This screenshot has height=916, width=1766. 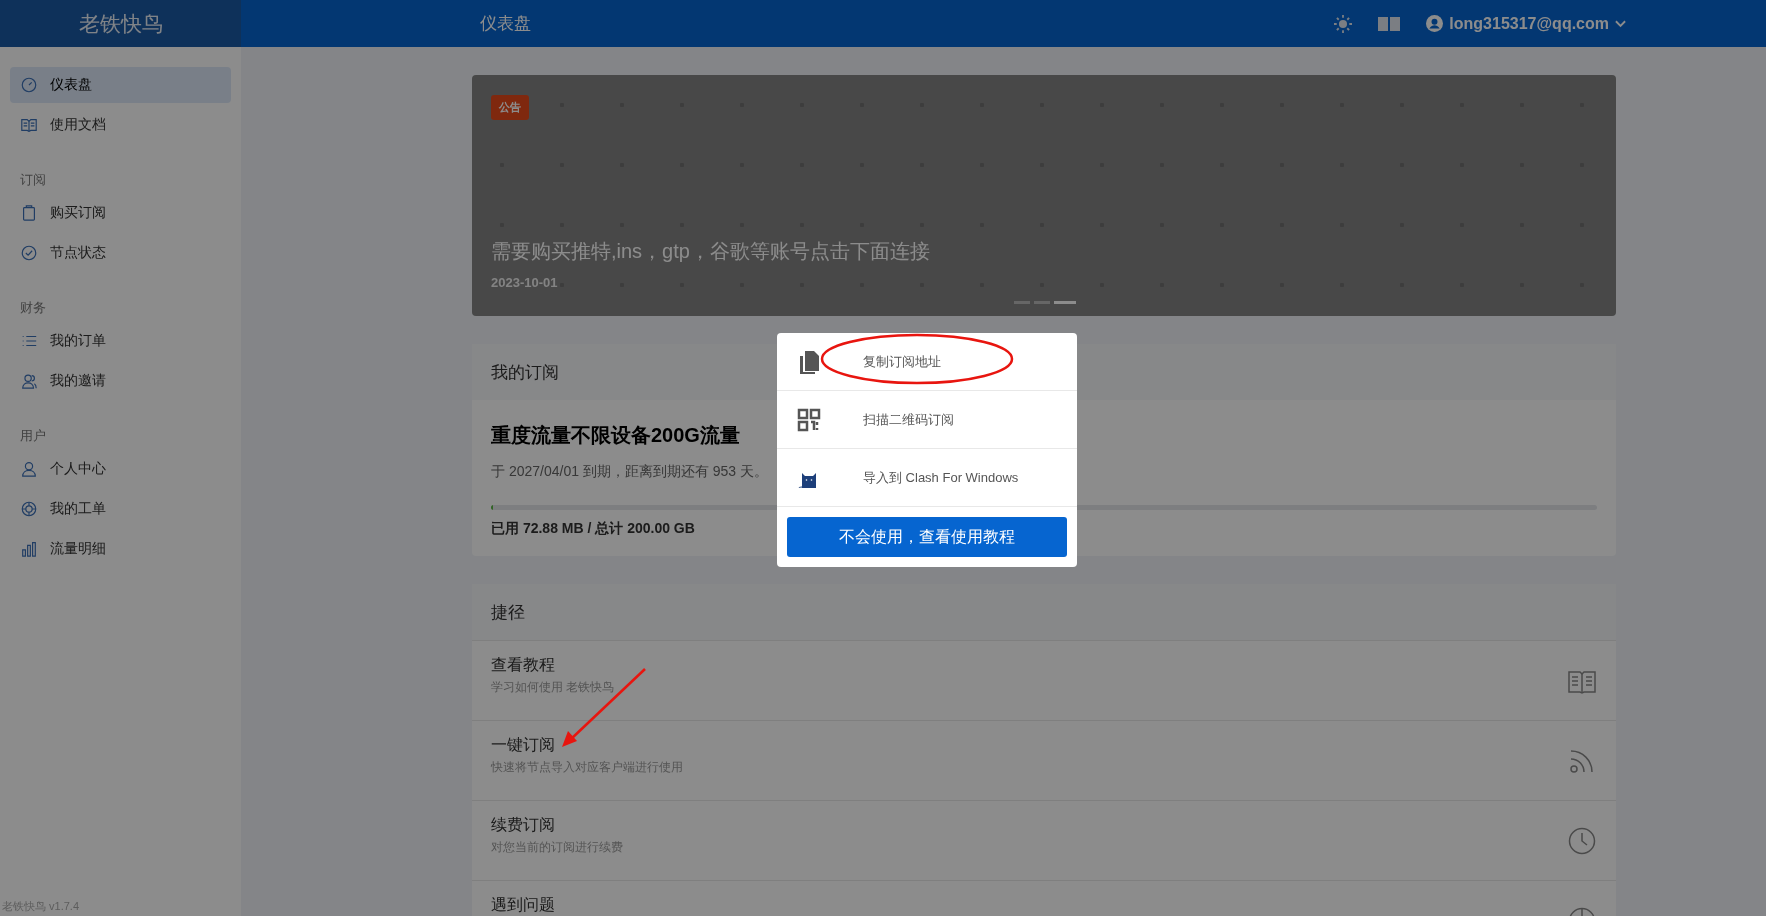 I want to click on sun-icon, so click(x=1343, y=23).